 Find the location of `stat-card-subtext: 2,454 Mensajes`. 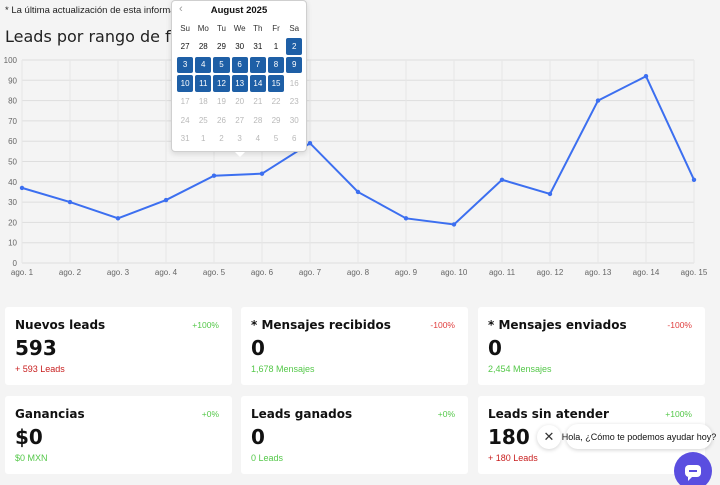

stat-card-subtext: 2,454 Mensajes is located at coordinates (520, 369).